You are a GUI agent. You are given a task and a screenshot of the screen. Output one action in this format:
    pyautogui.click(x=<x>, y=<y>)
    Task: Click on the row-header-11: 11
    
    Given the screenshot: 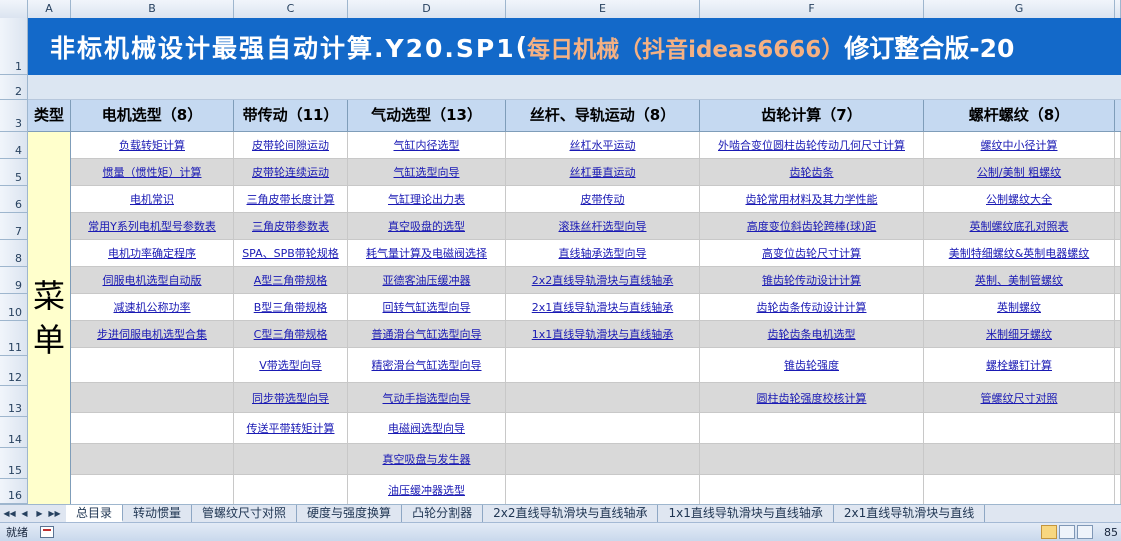 What is the action you would take?
    pyautogui.click(x=14, y=338)
    